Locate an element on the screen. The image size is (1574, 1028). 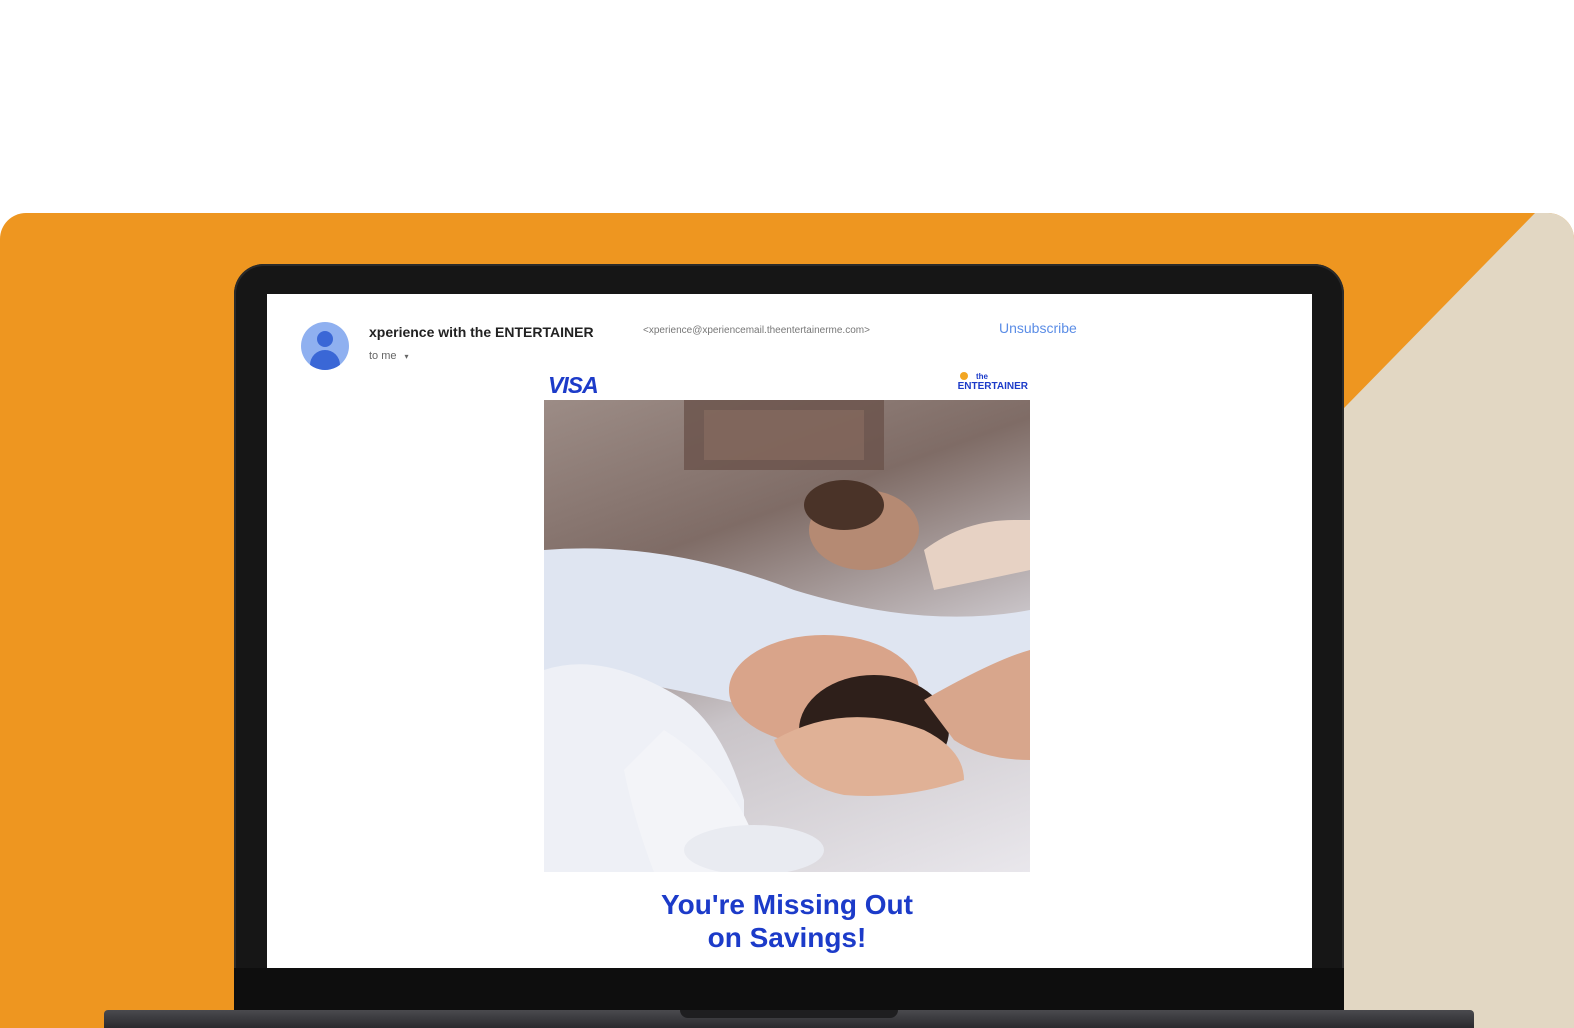
sender-name: xperience with the ENTERTAINER is located at coordinates (481, 332).